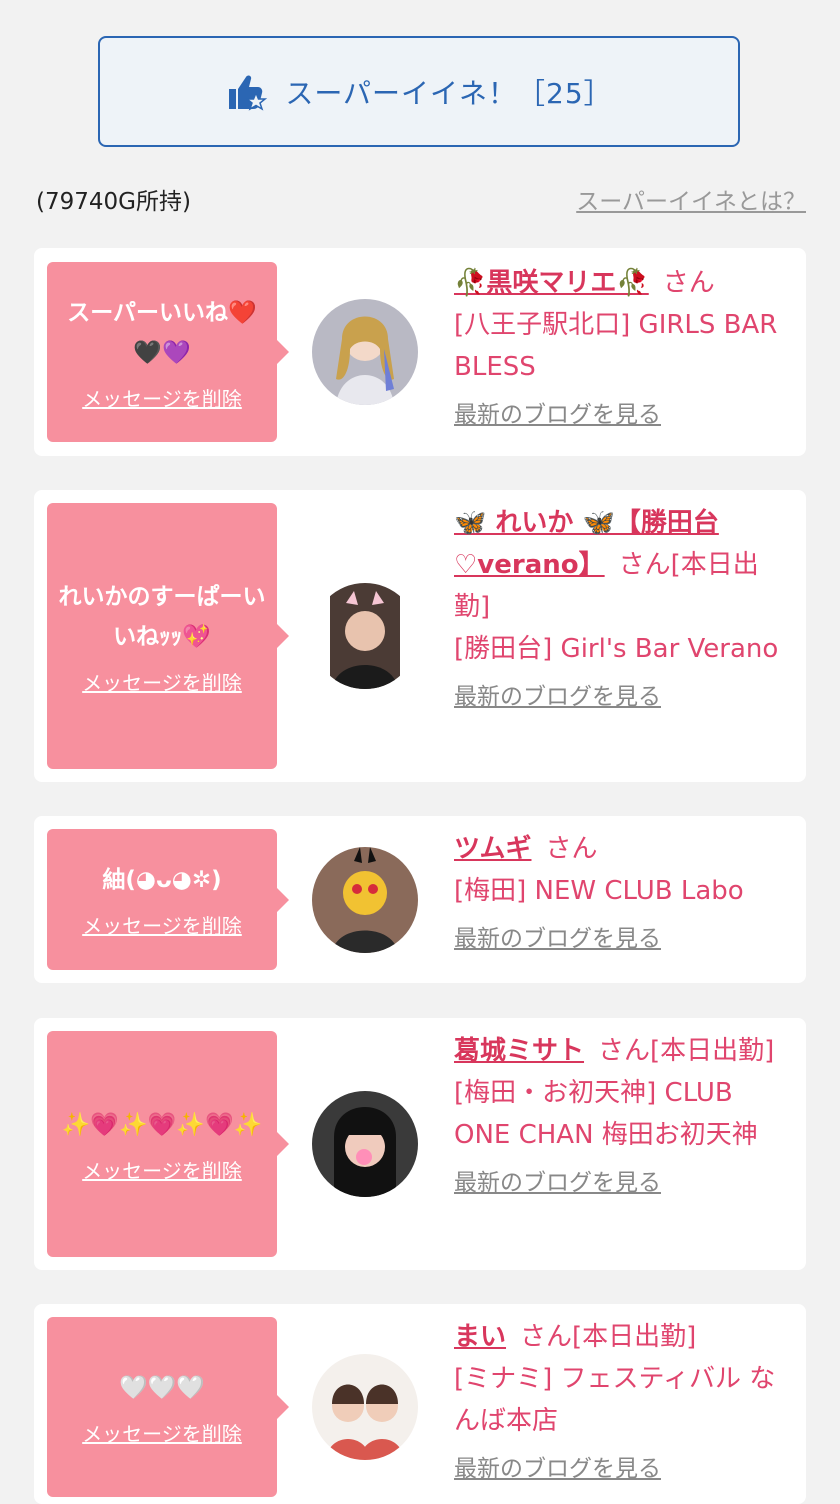 The height and width of the screenshot is (1504, 840). I want to click on message-bubble: スーパーいいね❤️🖤💜 メッセージを削除, so click(168, 352).